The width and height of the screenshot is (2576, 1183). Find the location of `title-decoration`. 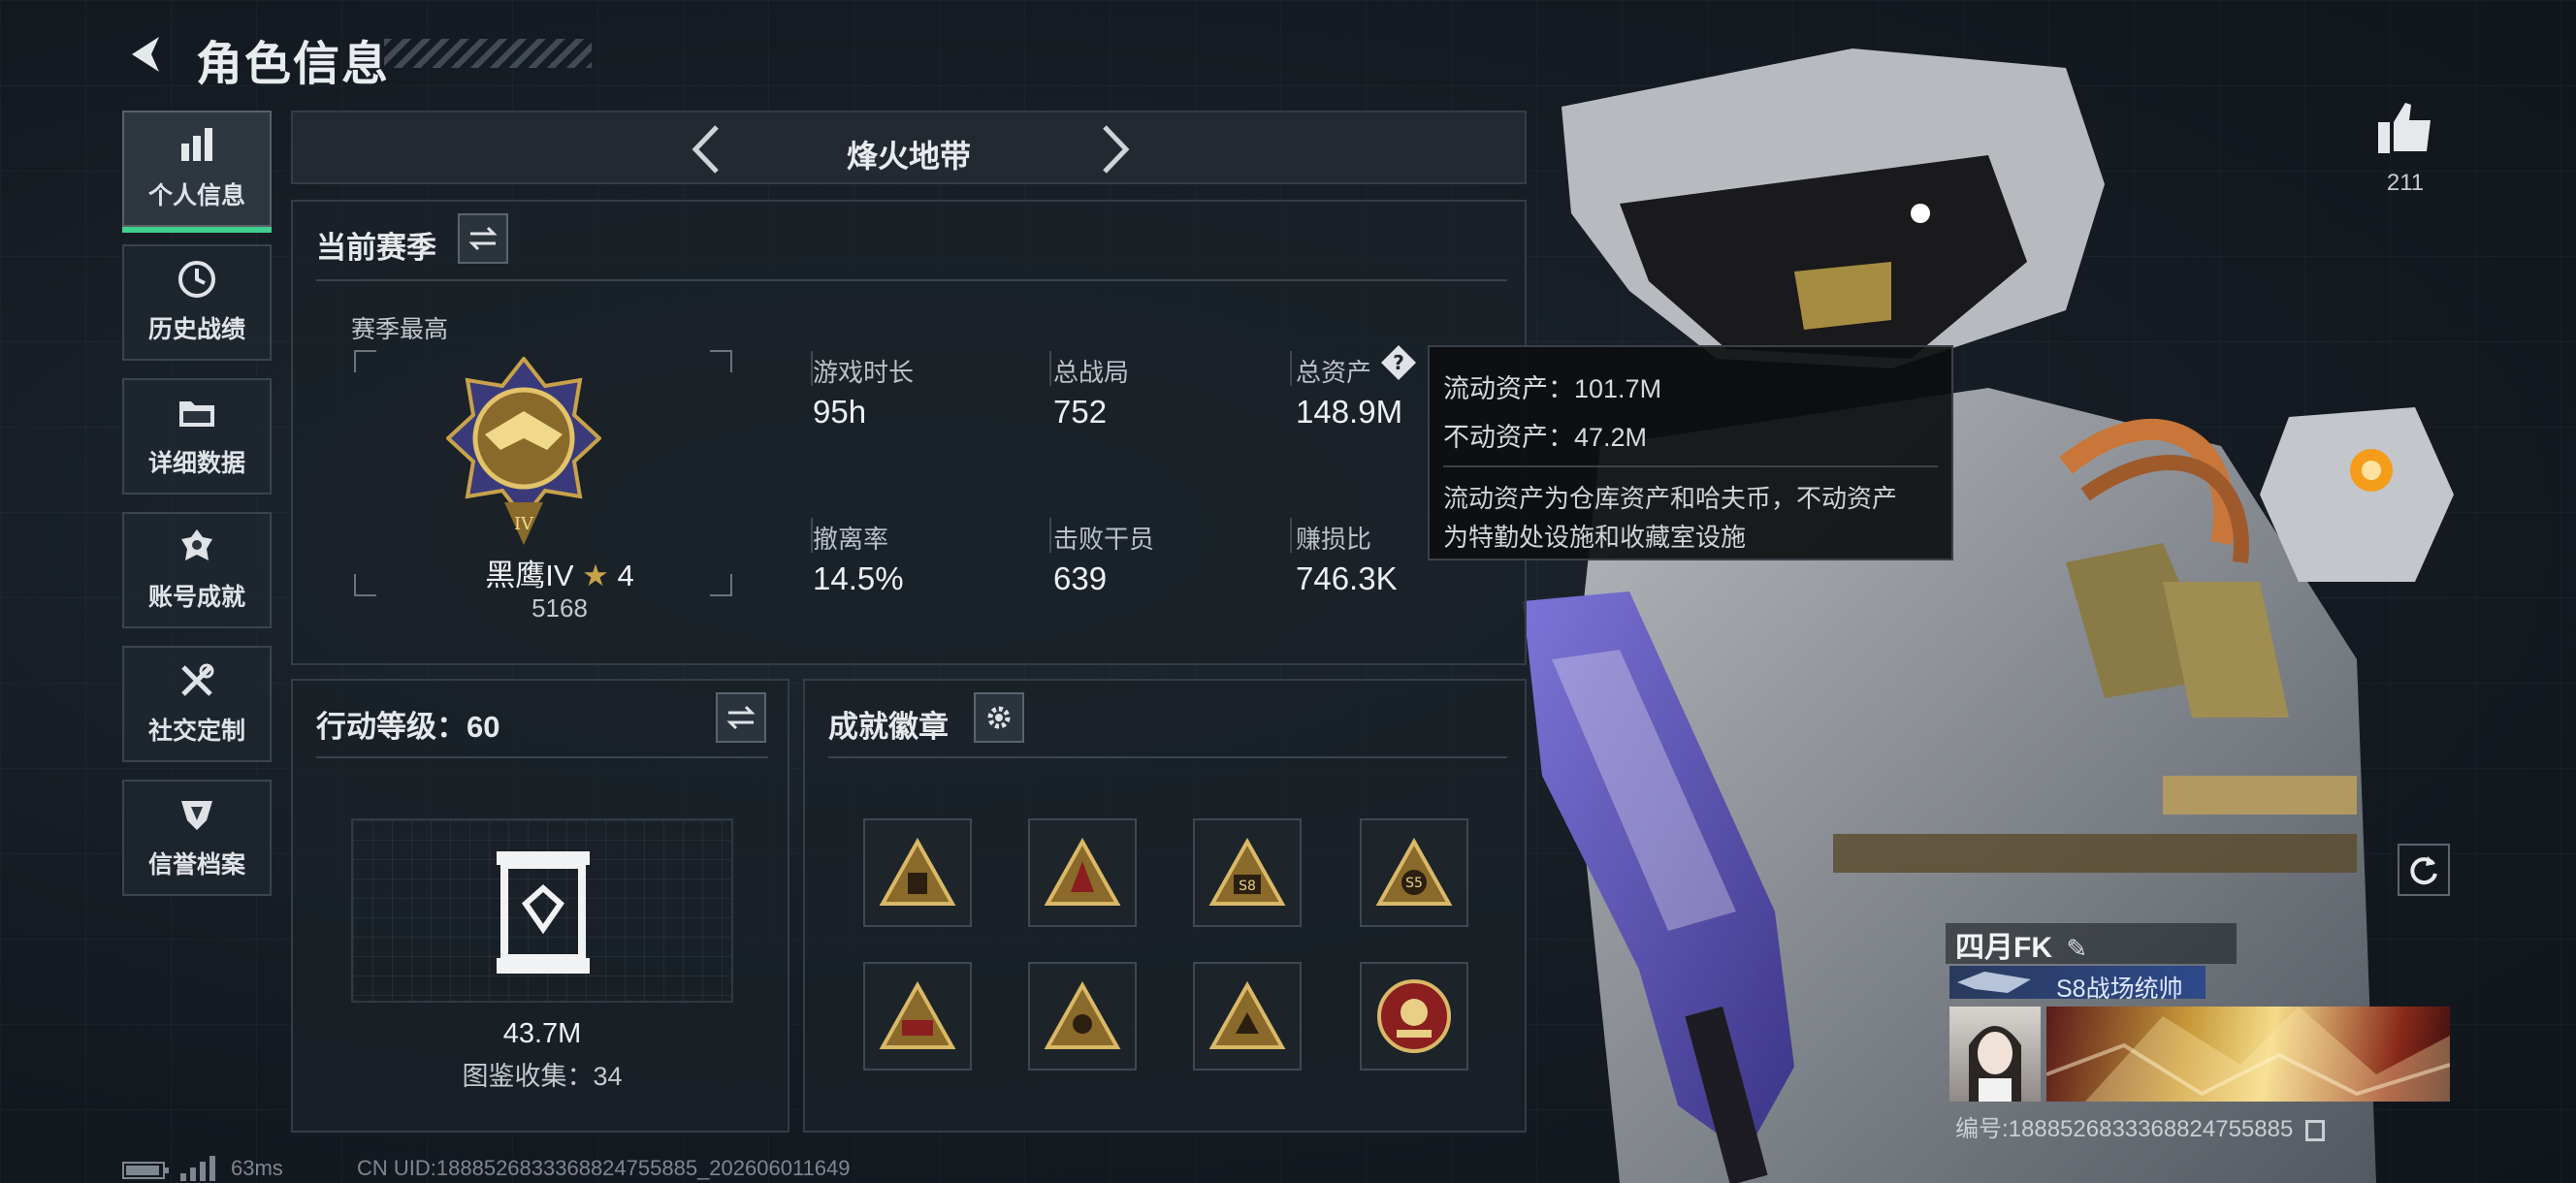

title-decoration is located at coordinates (488, 53).